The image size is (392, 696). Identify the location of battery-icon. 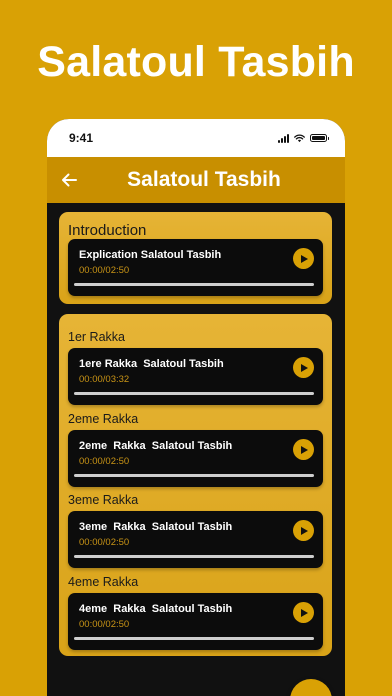
(319, 138).